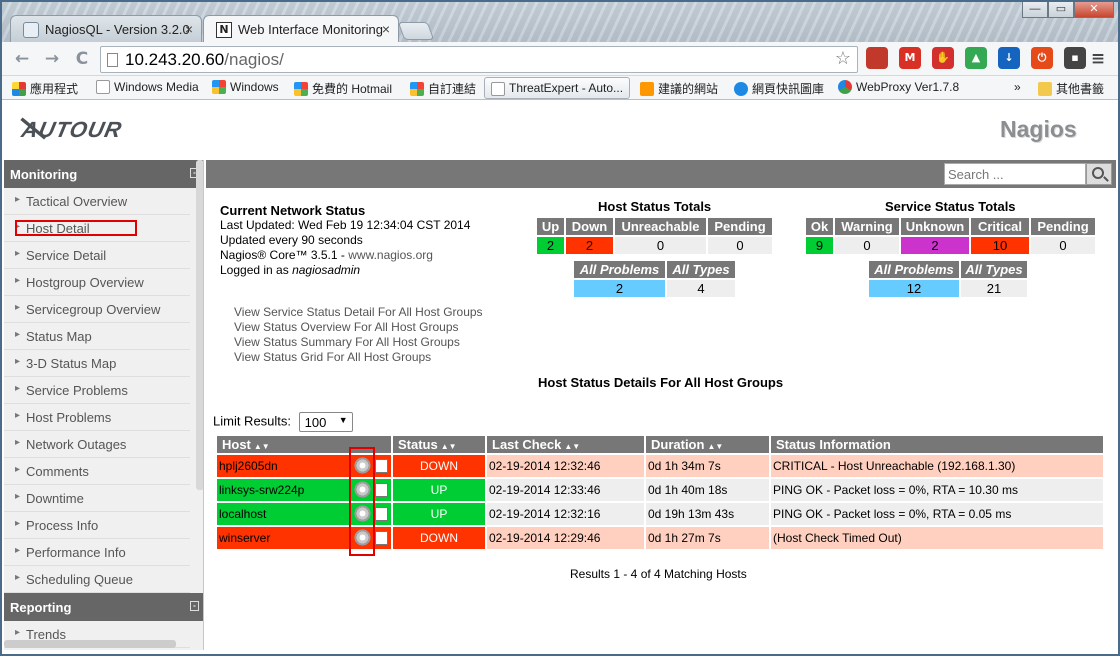 The height and width of the screenshot is (656, 1120). Describe the element at coordinates (867, 226) in the screenshot. I see `service-totals-header: Warning` at that location.